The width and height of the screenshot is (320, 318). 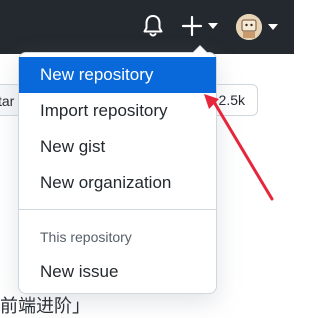 I want to click on page-content-text: 前端进阶」, so click(x=45, y=306).